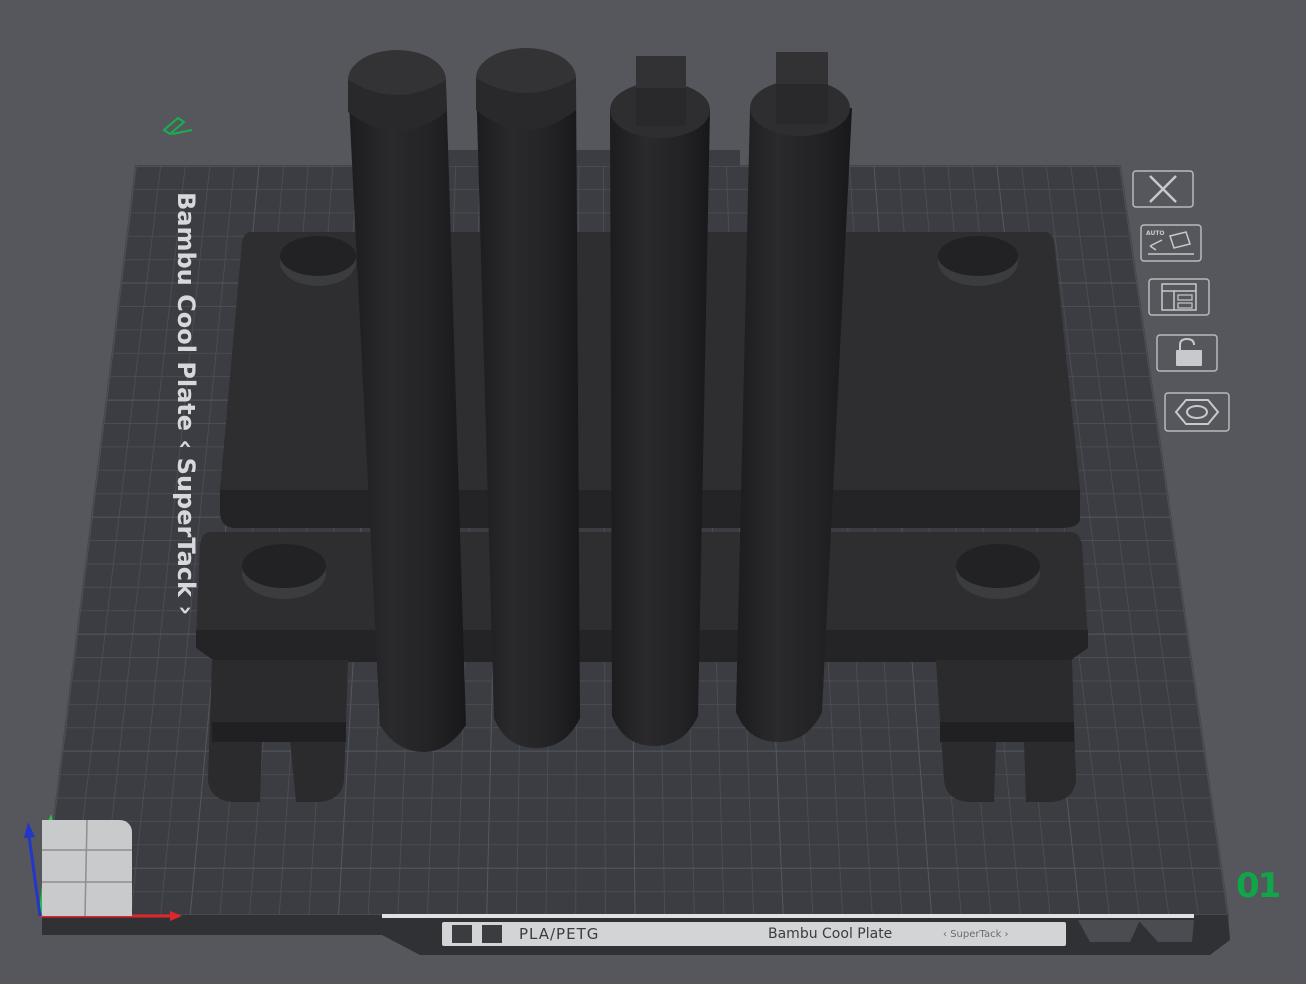  I want to click on view-cube-grid, so click(87, 868).